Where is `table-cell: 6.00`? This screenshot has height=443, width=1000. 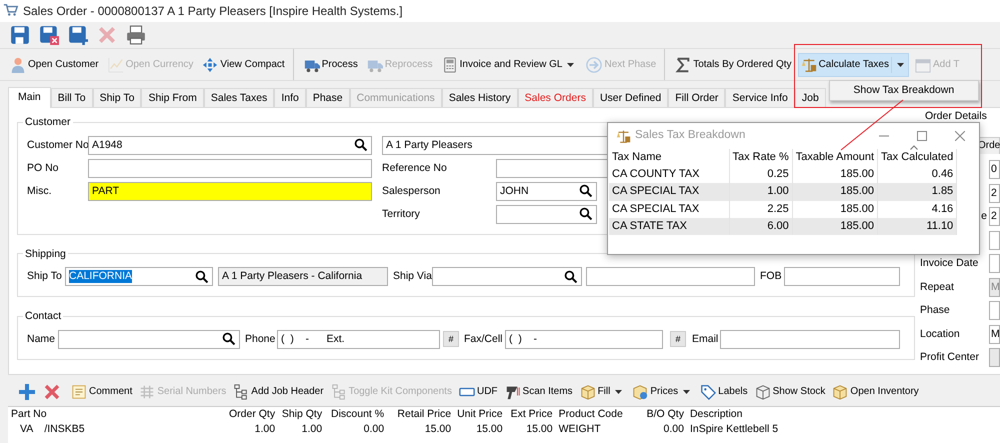
table-cell: 6.00 is located at coordinates (760, 226).